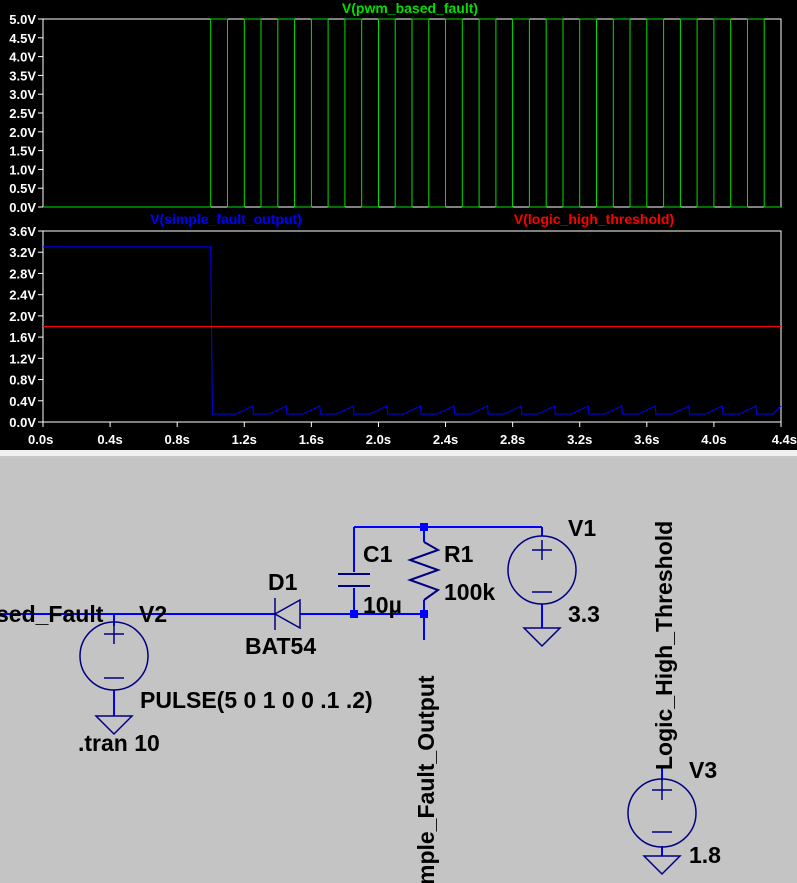  I want to click on x-tick-label: 2.0s, so click(378, 439).